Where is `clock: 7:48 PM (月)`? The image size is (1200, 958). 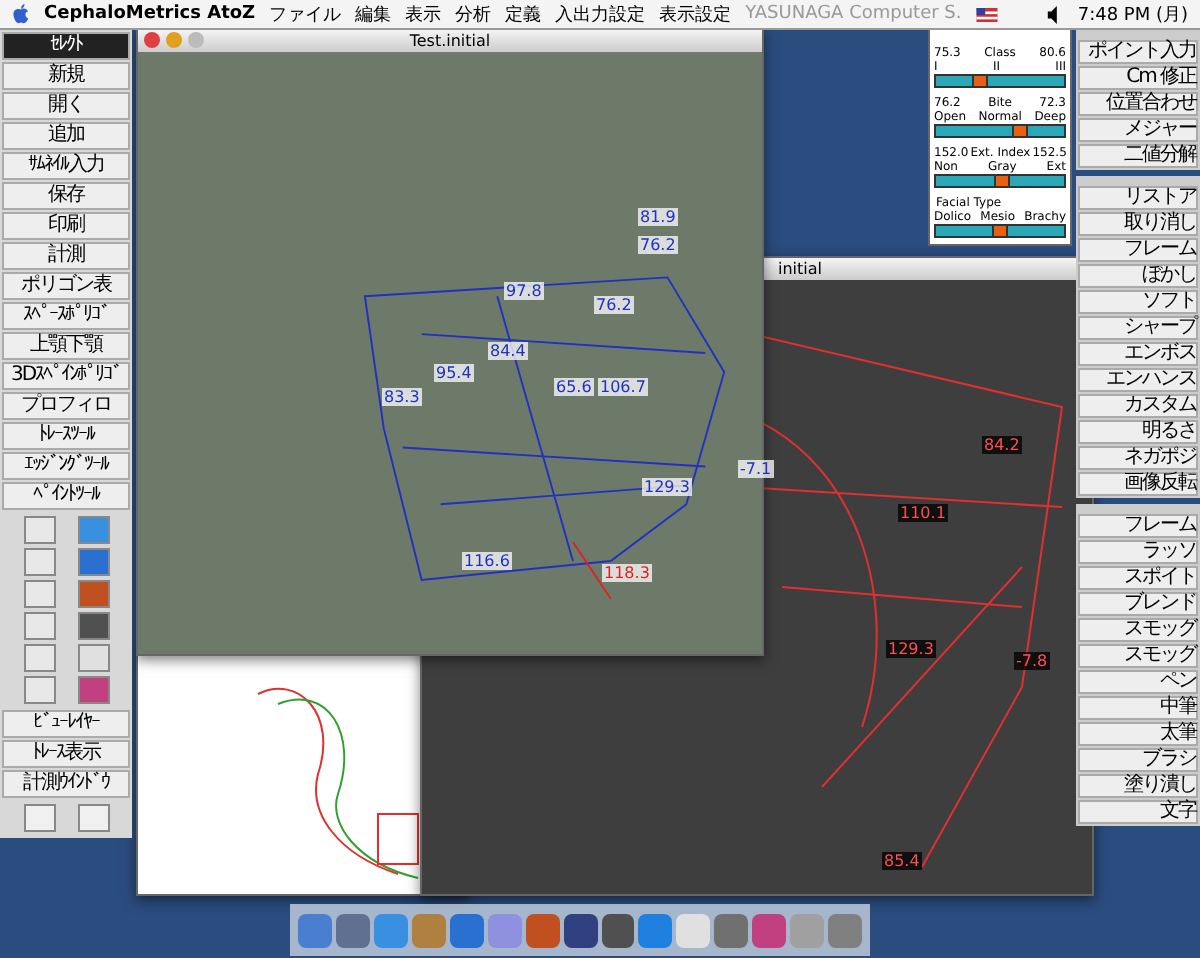
clock: 7:48 PM (月) is located at coordinates (1132, 14).